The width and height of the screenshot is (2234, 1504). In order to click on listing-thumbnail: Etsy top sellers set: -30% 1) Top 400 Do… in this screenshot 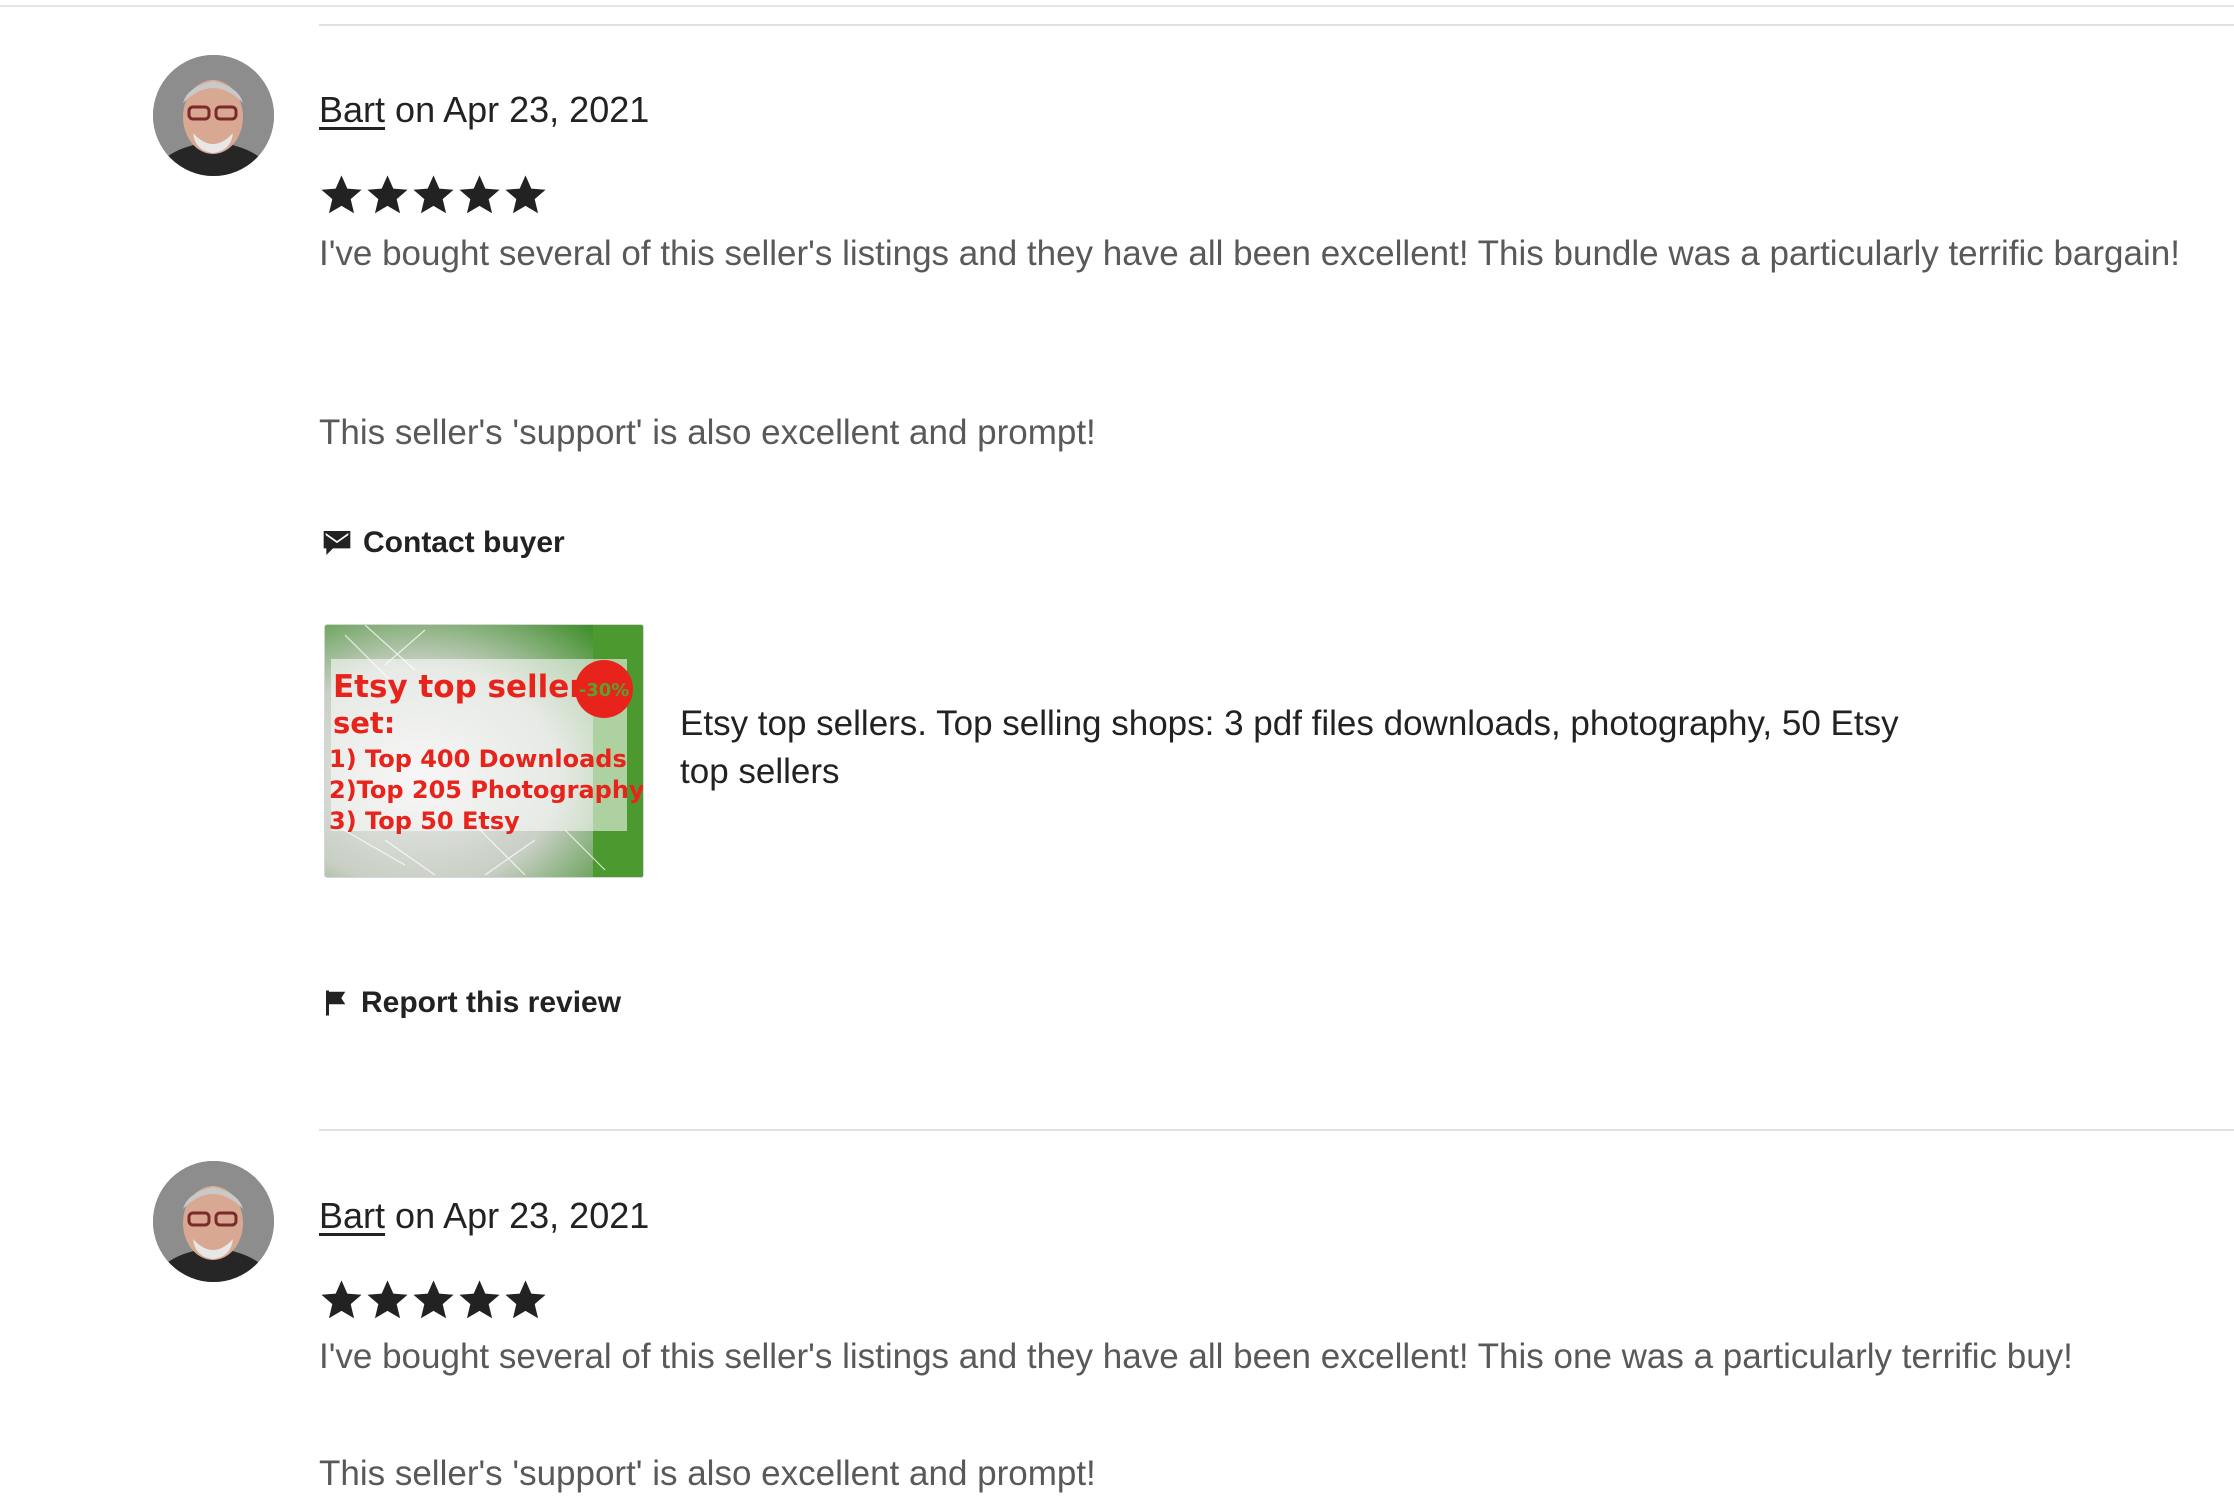, I will do `click(484, 751)`.